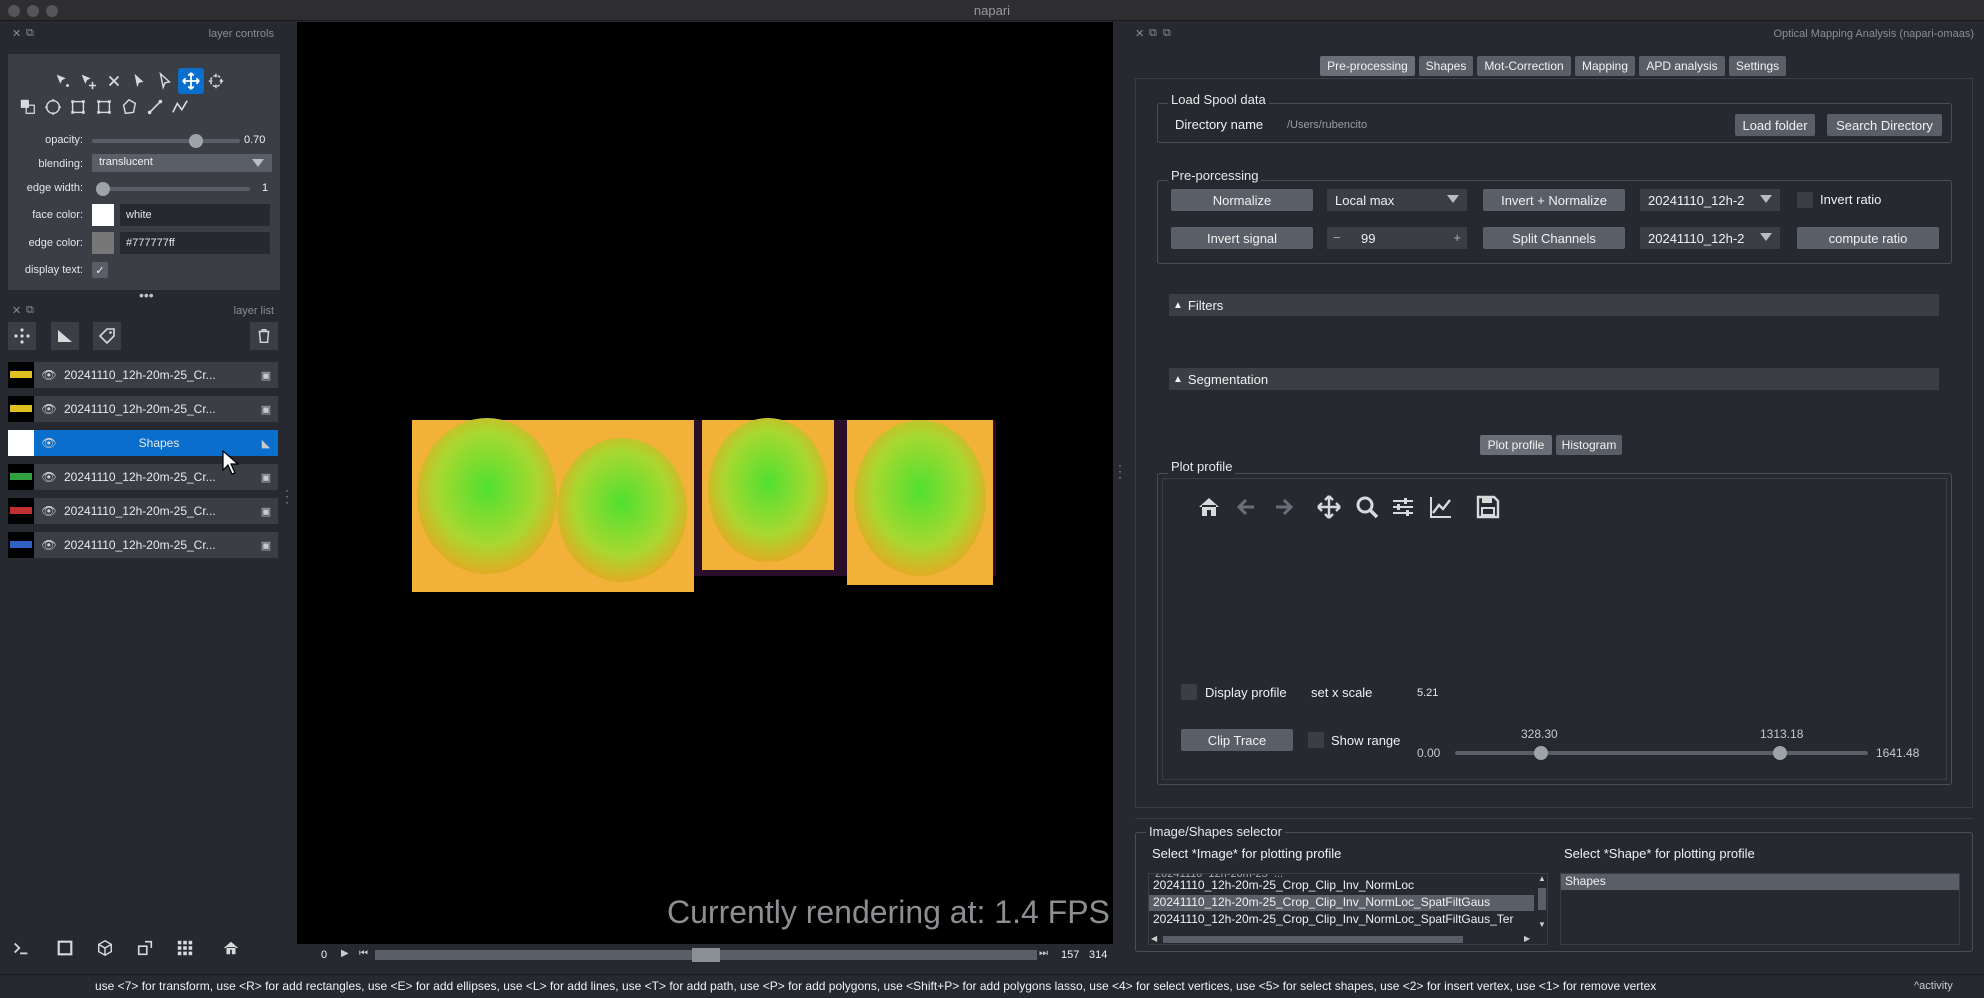 This screenshot has height=998, width=1984. Describe the element at coordinates (1805, 200) in the screenshot. I see `invert-ratio-checkbox` at that location.